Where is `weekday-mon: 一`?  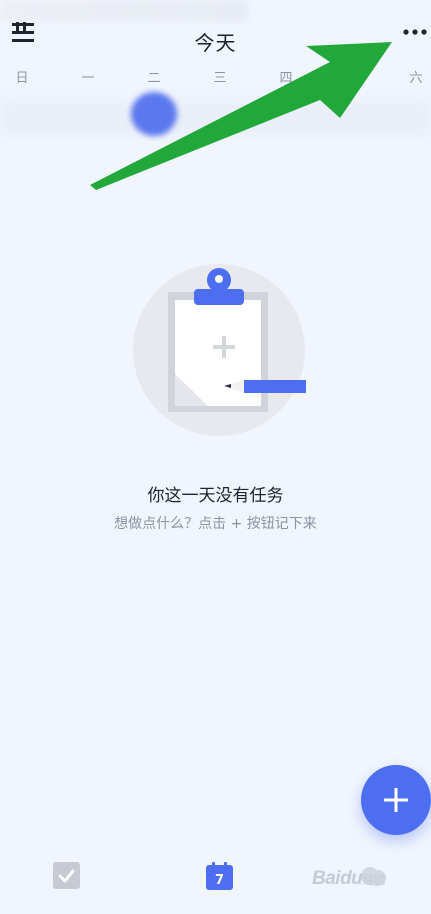
weekday-mon: 一 is located at coordinates (88, 78).